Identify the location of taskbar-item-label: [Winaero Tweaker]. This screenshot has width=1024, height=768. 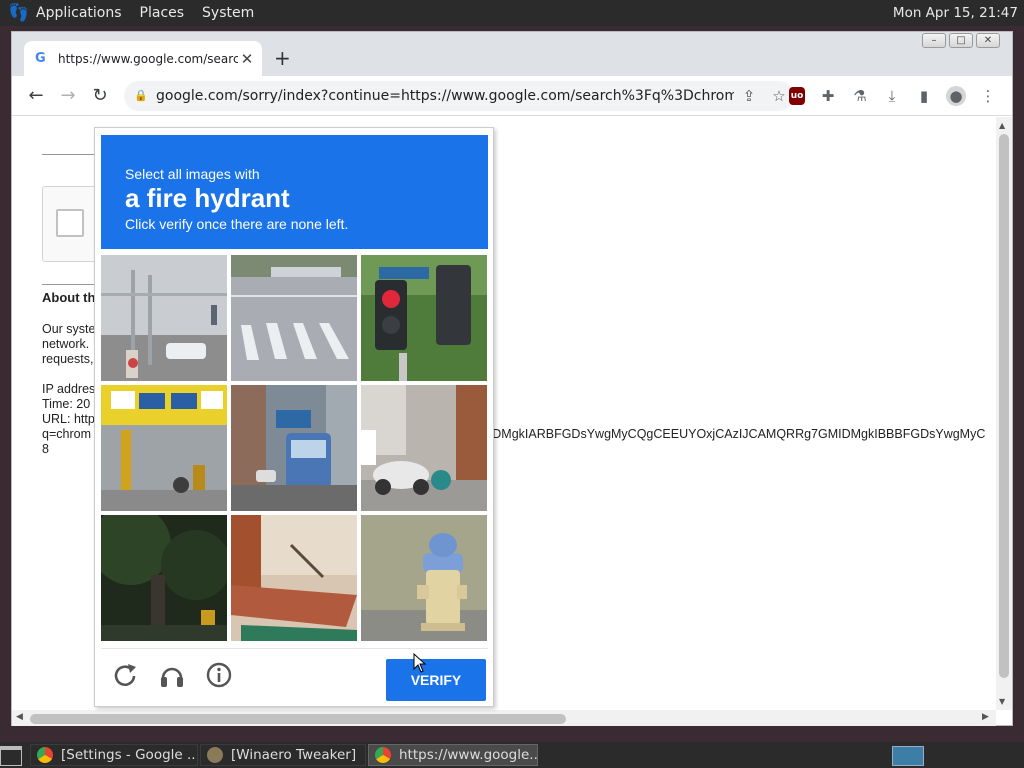
(294, 755).